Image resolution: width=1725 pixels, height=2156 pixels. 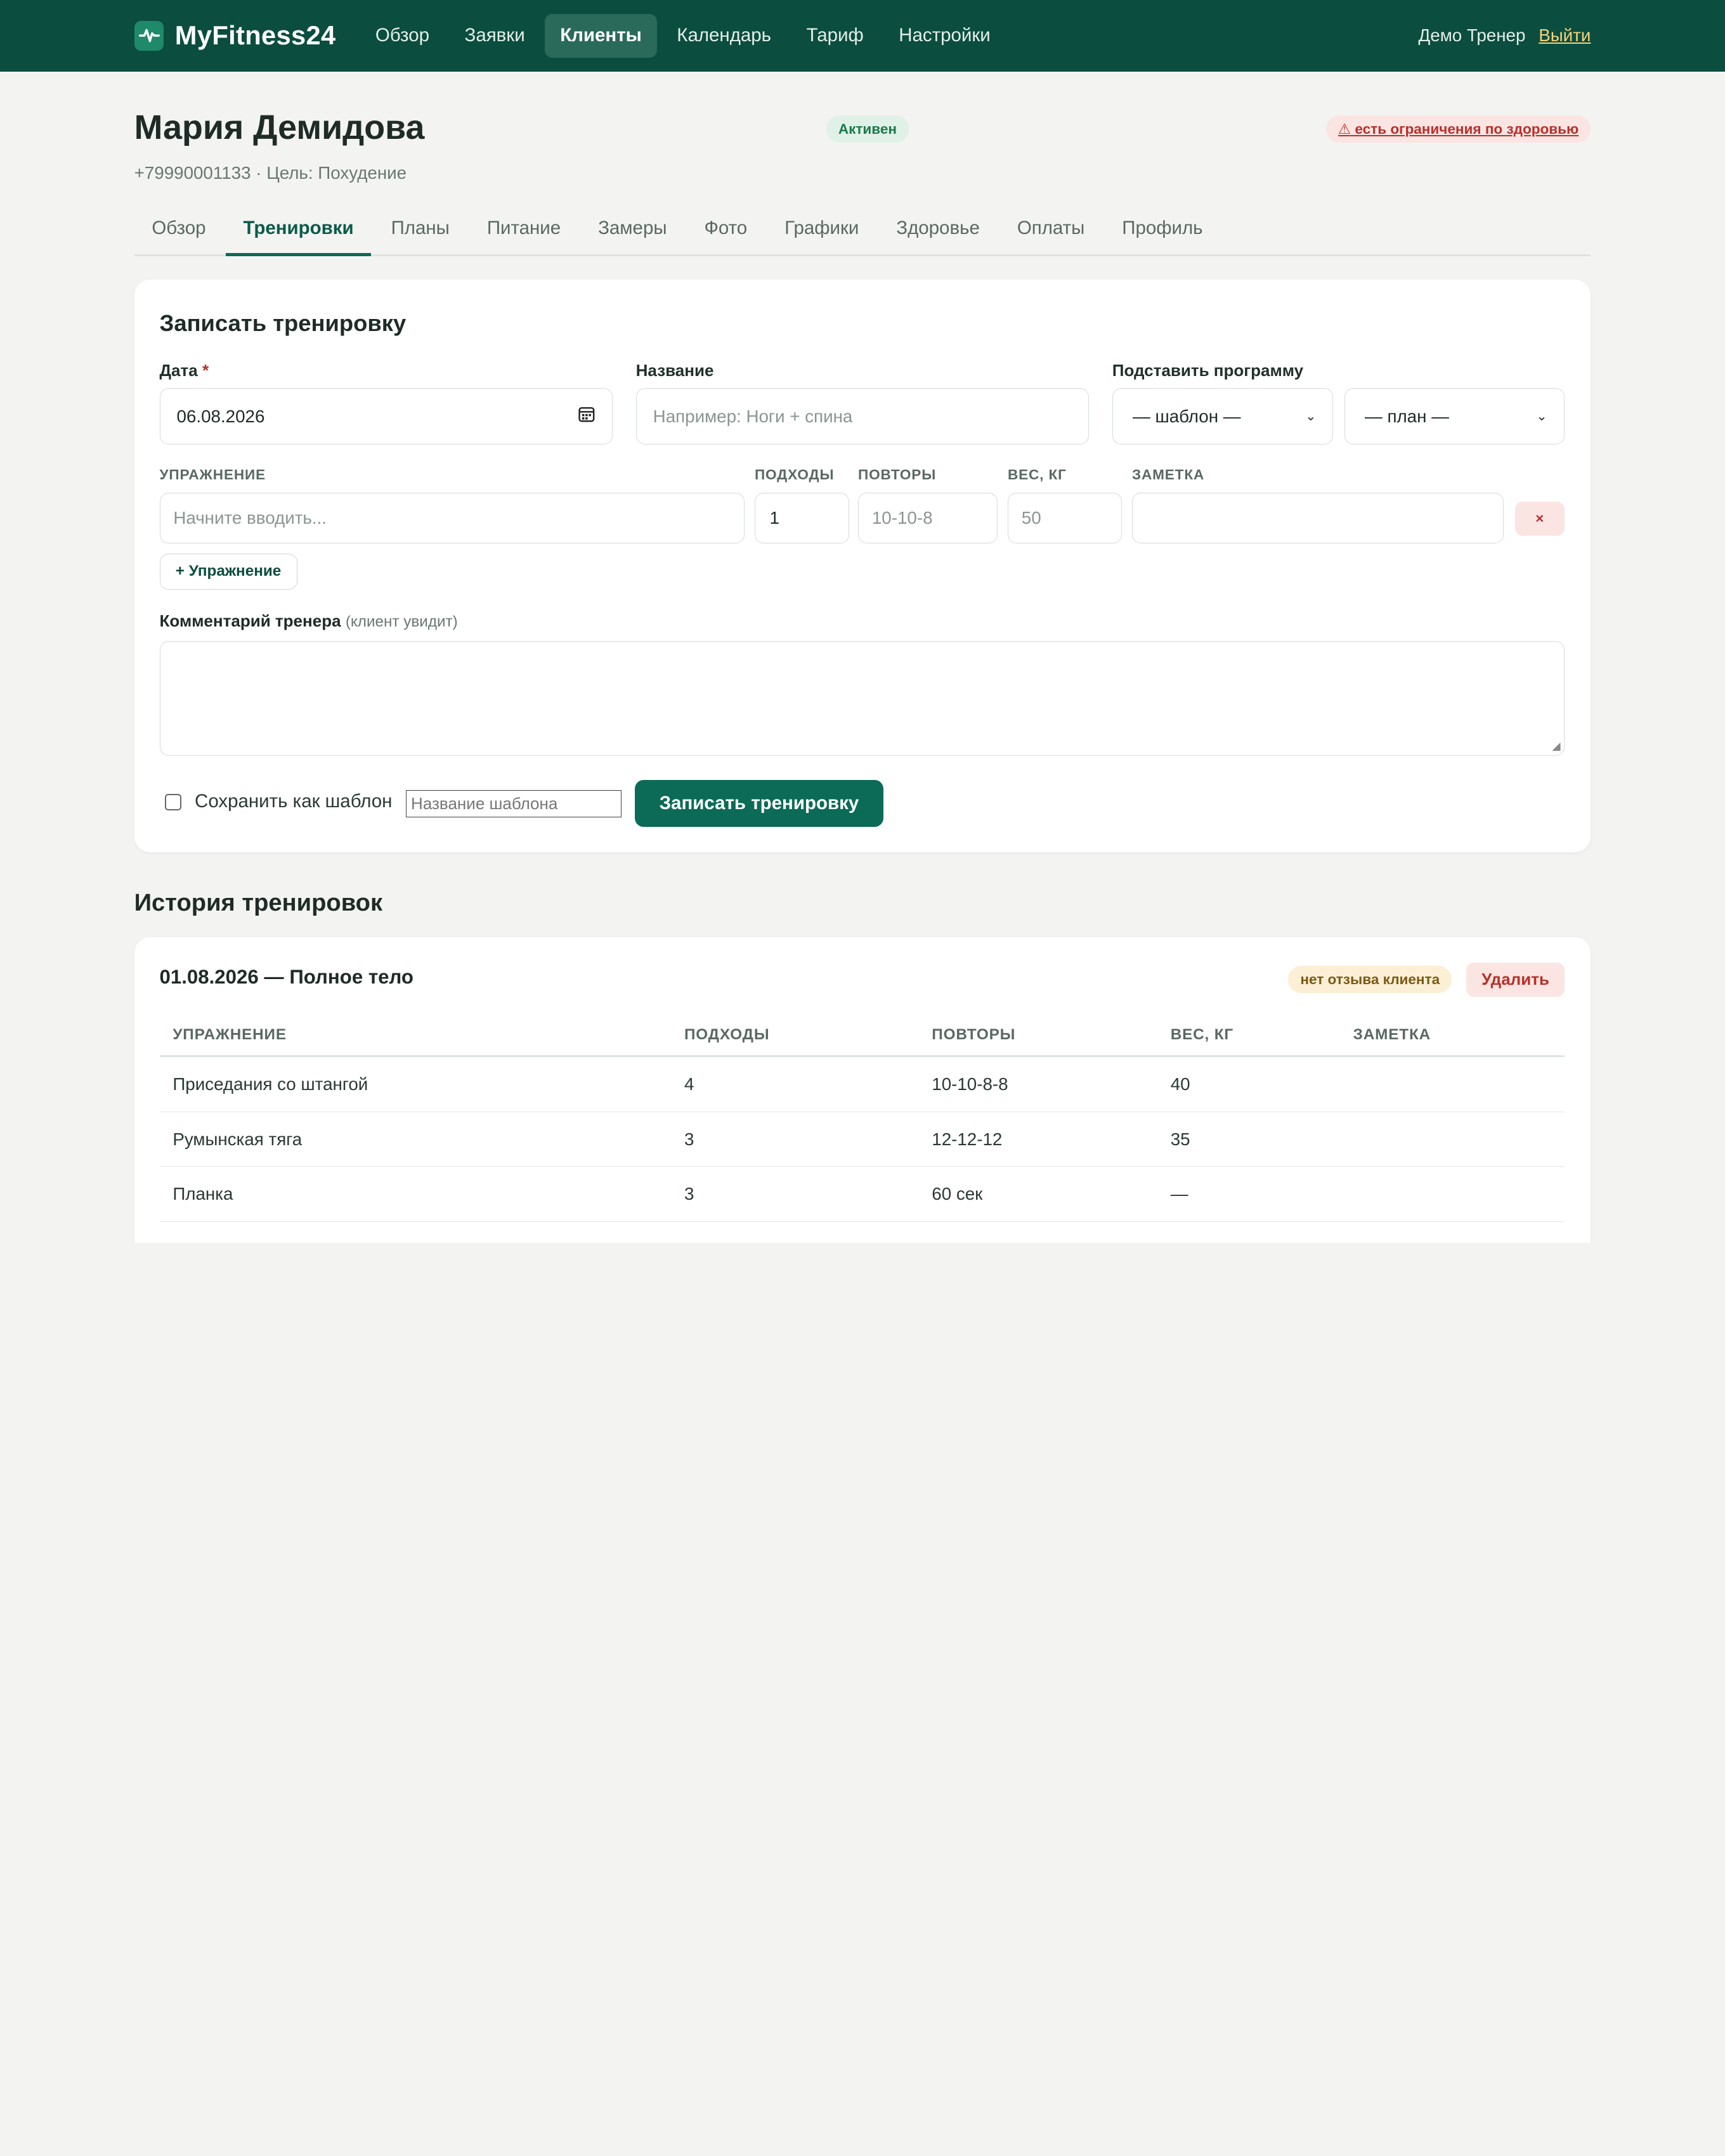 I want to click on date-label: Дата *, so click(x=184, y=370).